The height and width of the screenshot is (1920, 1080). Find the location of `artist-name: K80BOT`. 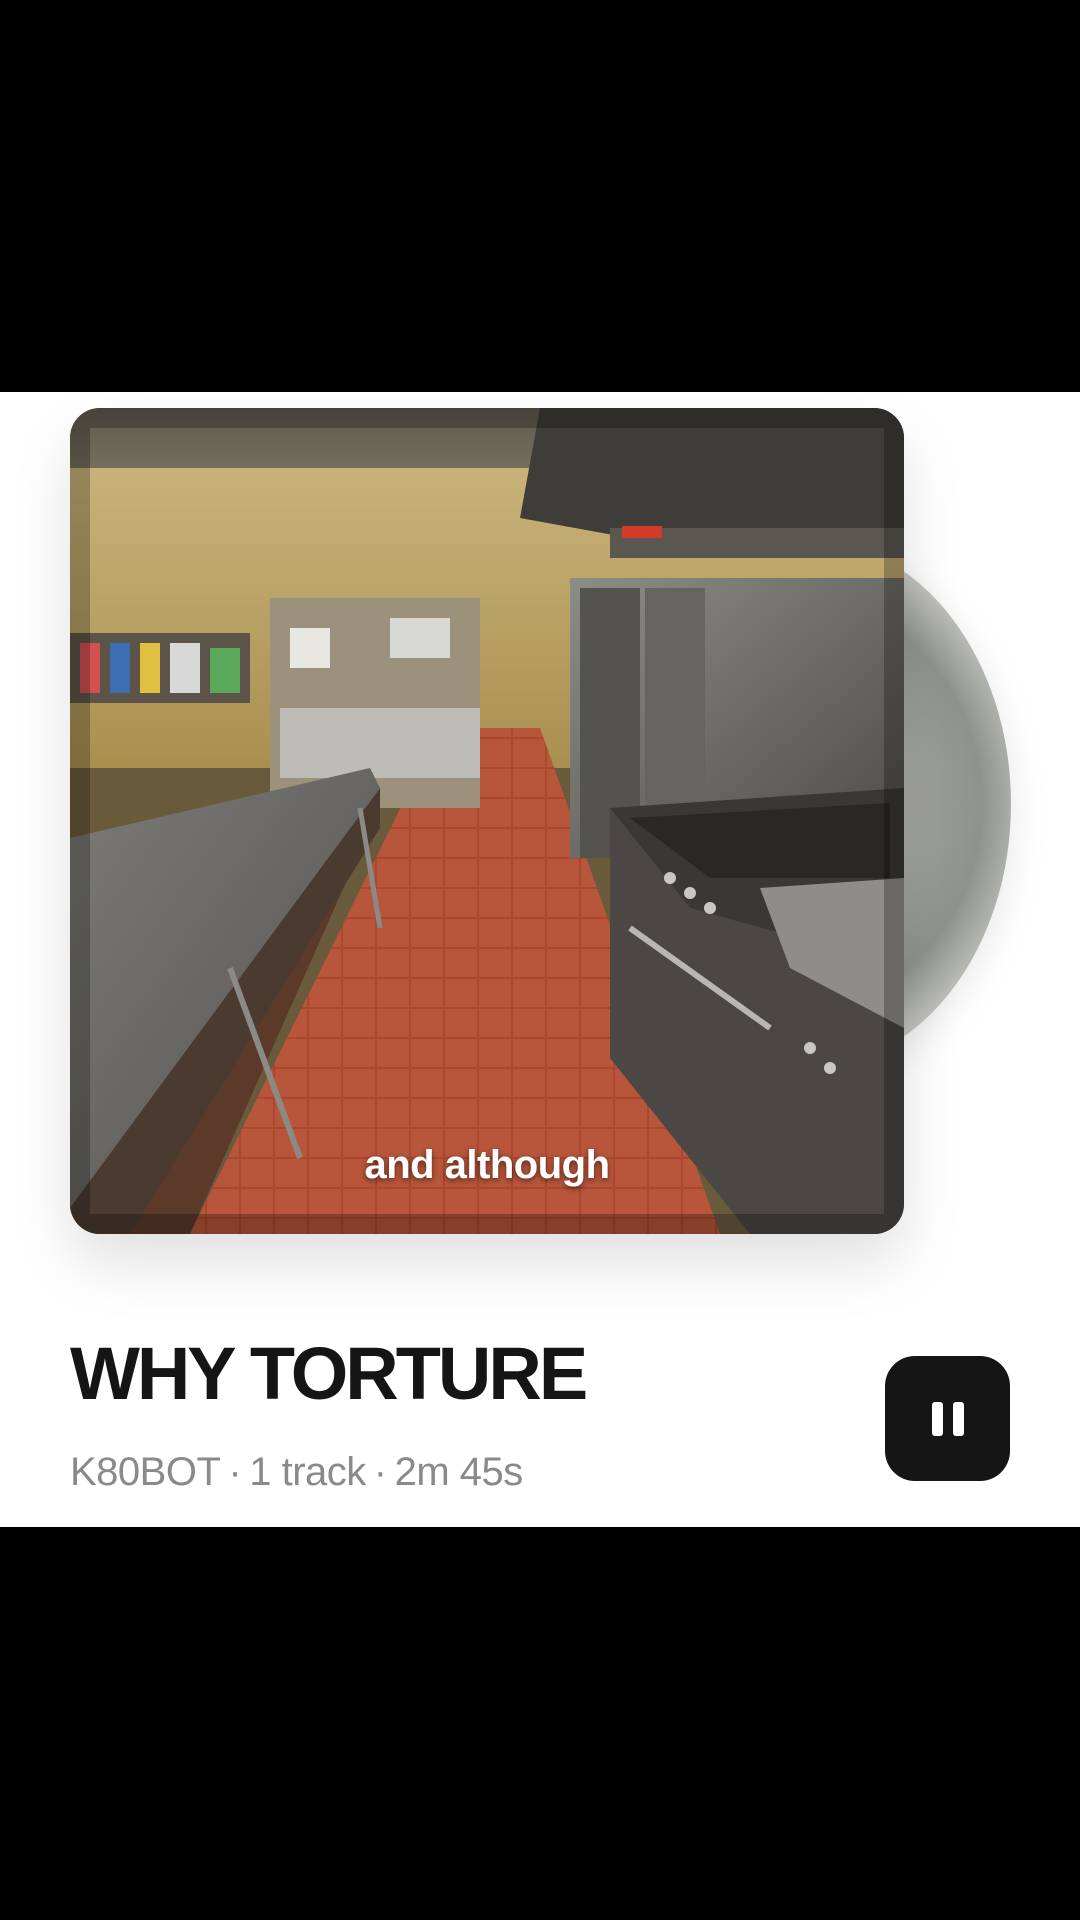

artist-name: K80BOT is located at coordinates (145, 1472).